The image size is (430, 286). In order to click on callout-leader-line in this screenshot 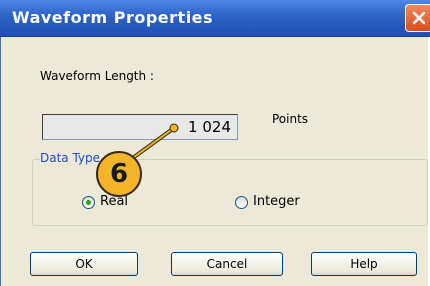, I will do `click(153, 142)`.